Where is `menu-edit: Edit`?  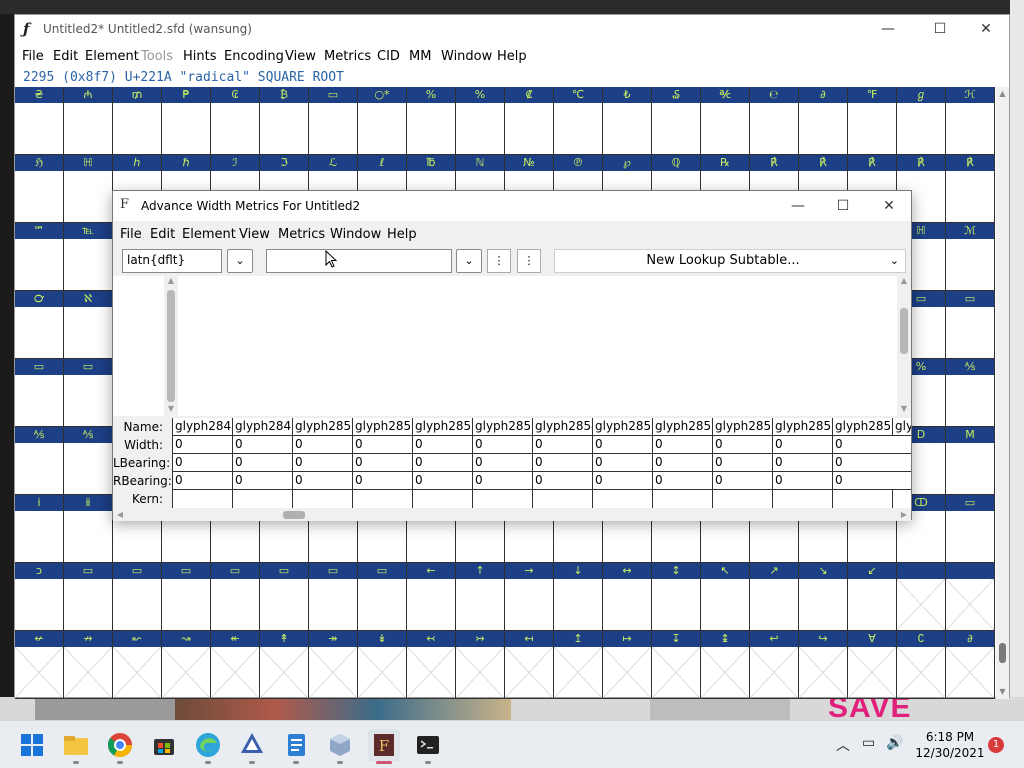
menu-edit: Edit is located at coordinates (65, 56).